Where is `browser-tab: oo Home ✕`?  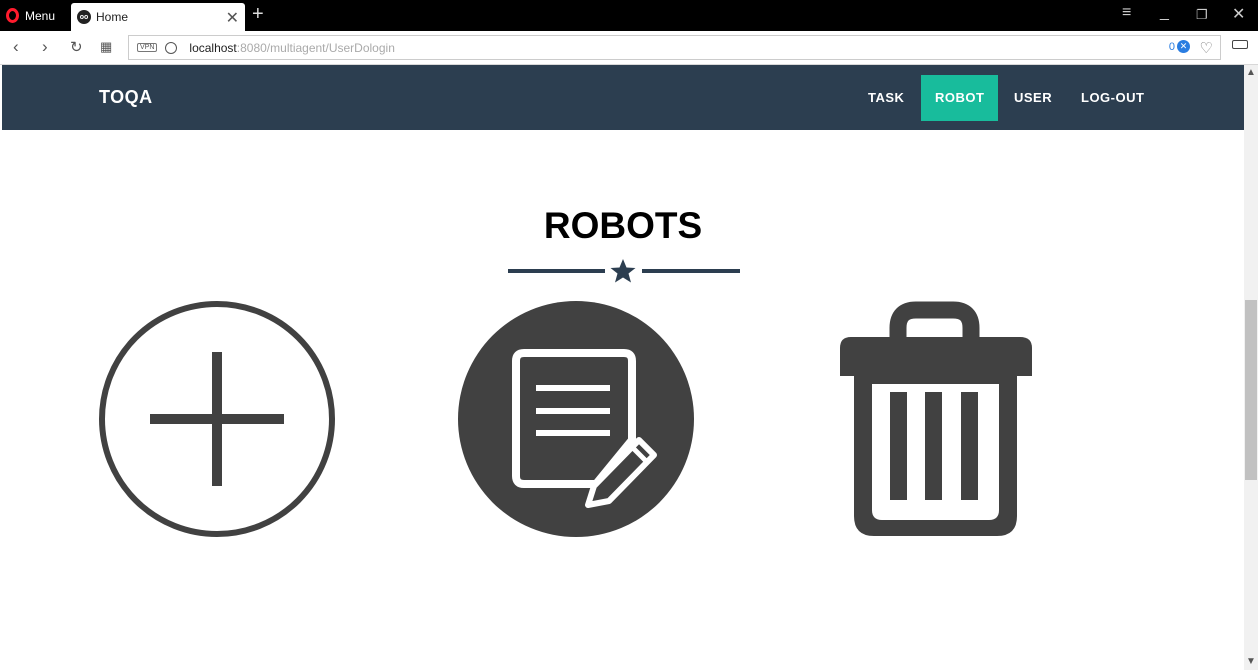 browser-tab: oo Home ✕ is located at coordinates (158, 17).